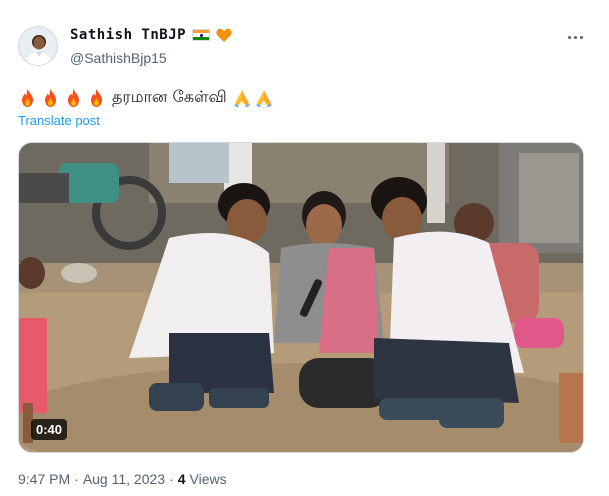  I want to click on india-flag-icon, so click(201, 35).